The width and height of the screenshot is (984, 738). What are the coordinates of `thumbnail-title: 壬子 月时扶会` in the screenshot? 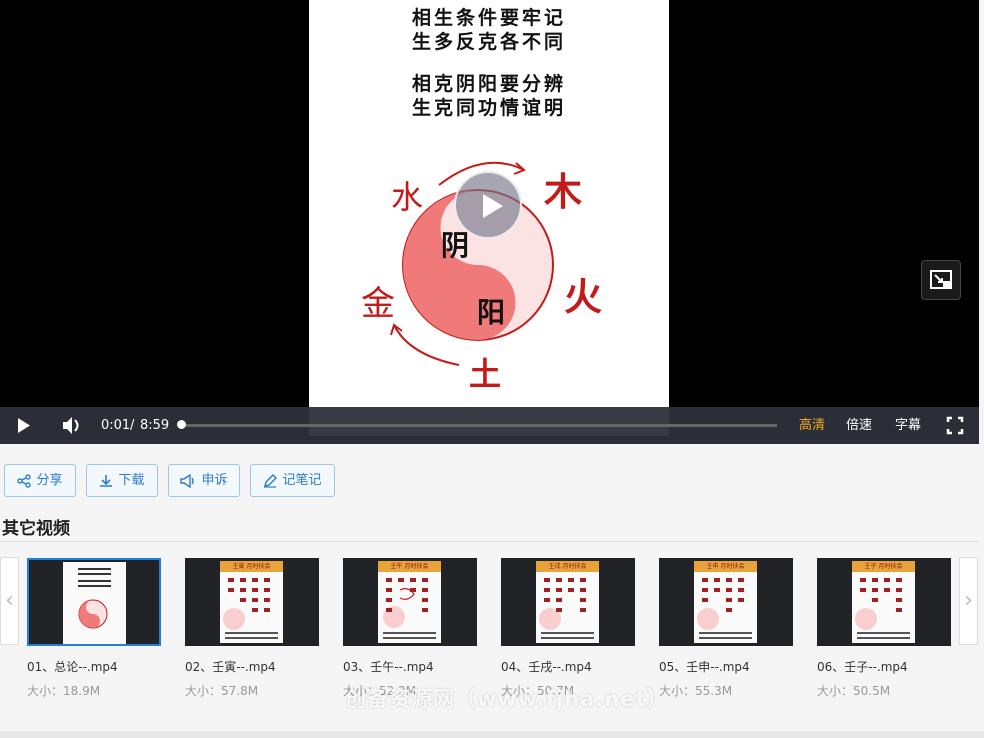 It's located at (883, 566).